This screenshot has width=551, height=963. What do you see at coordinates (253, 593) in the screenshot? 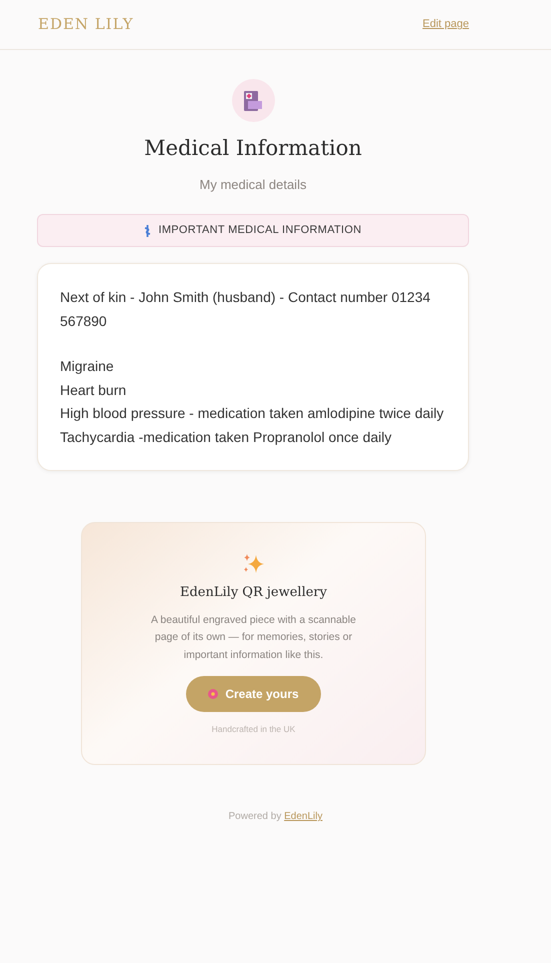
I see `promo-title: EdenLily QR jewellery` at bounding box center [253, 593].